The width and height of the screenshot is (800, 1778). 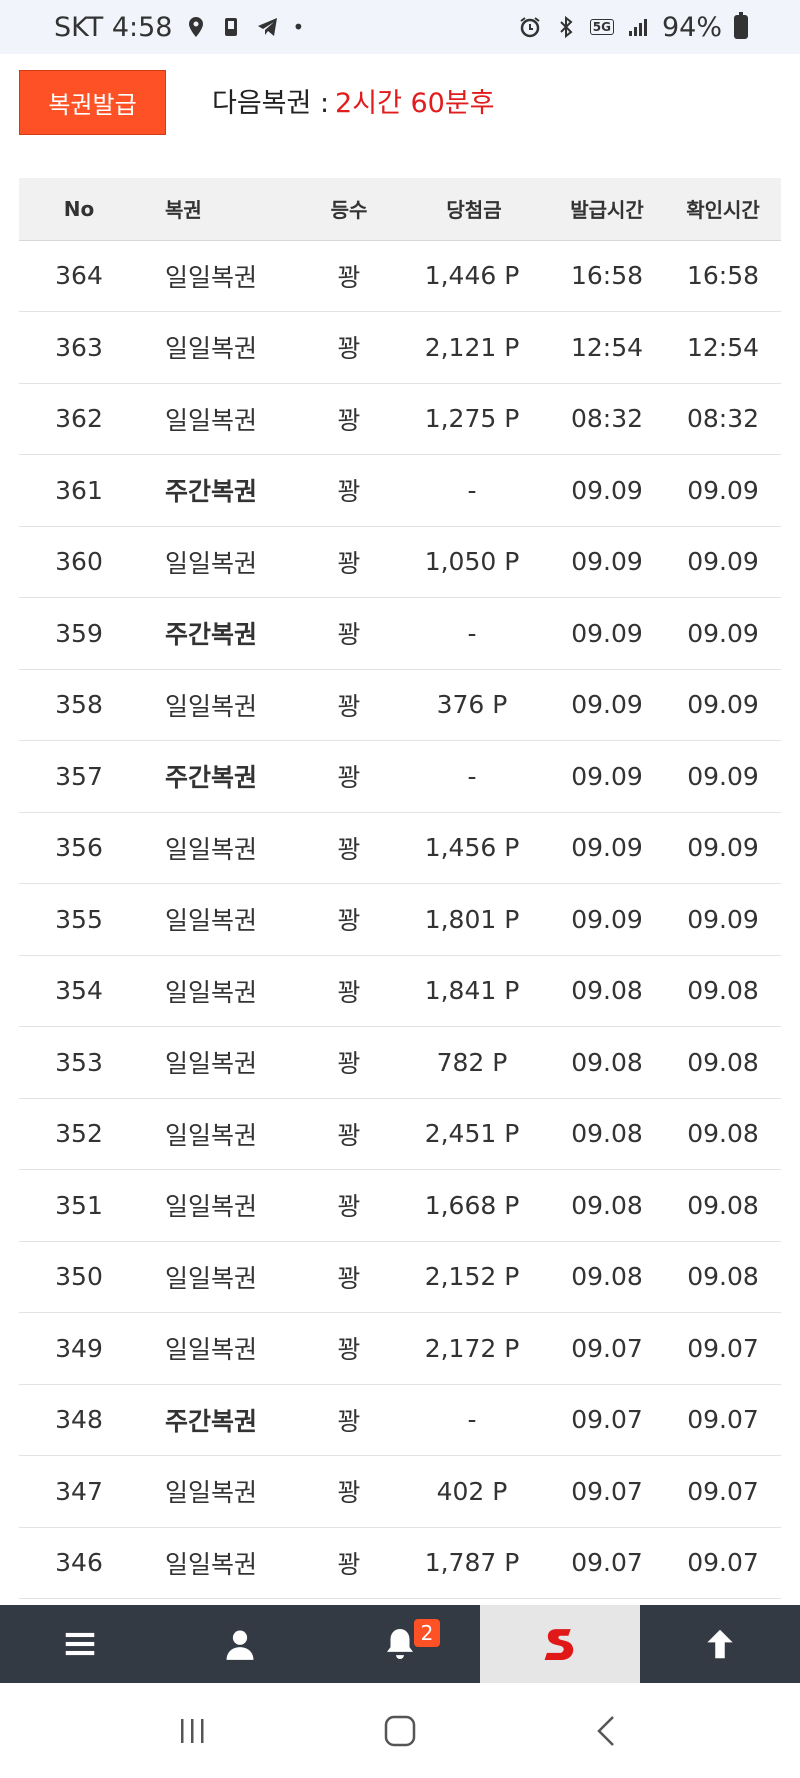 What do you see at coordinates (415, 103) in the screenshot?
I see `next-ticket-countdown: 2시간 60분후` at bounding box center [415, 103].